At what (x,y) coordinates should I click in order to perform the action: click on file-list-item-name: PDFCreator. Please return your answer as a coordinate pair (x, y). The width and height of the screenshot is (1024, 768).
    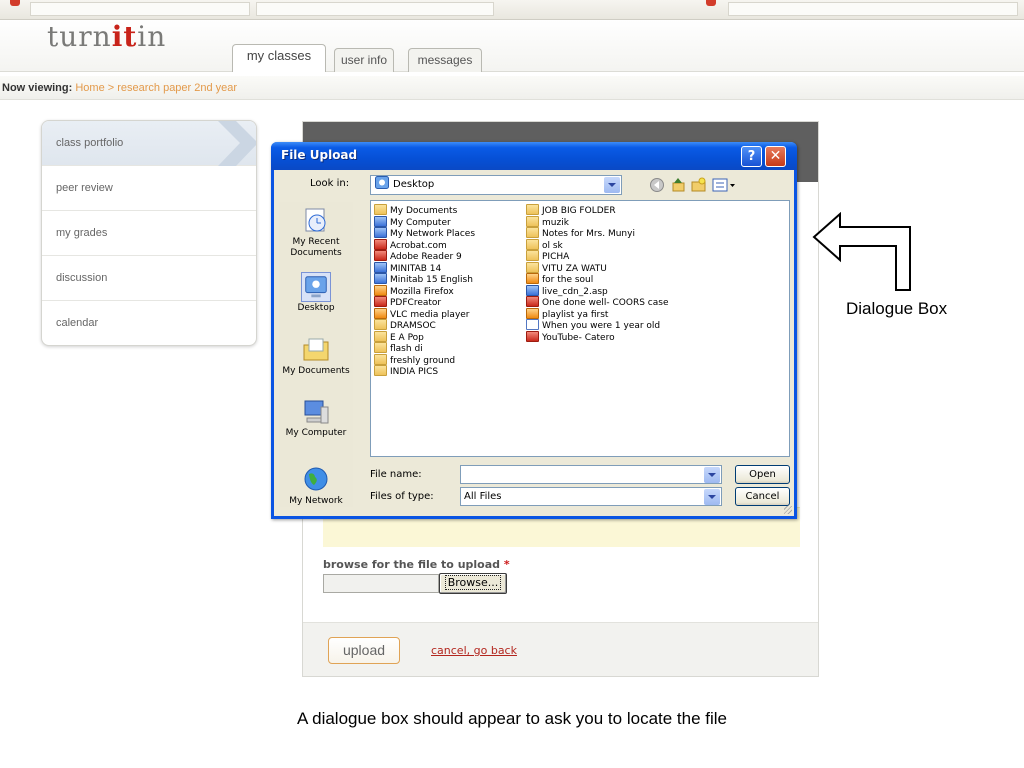
    Looking at the image, I should click on (416, 303).